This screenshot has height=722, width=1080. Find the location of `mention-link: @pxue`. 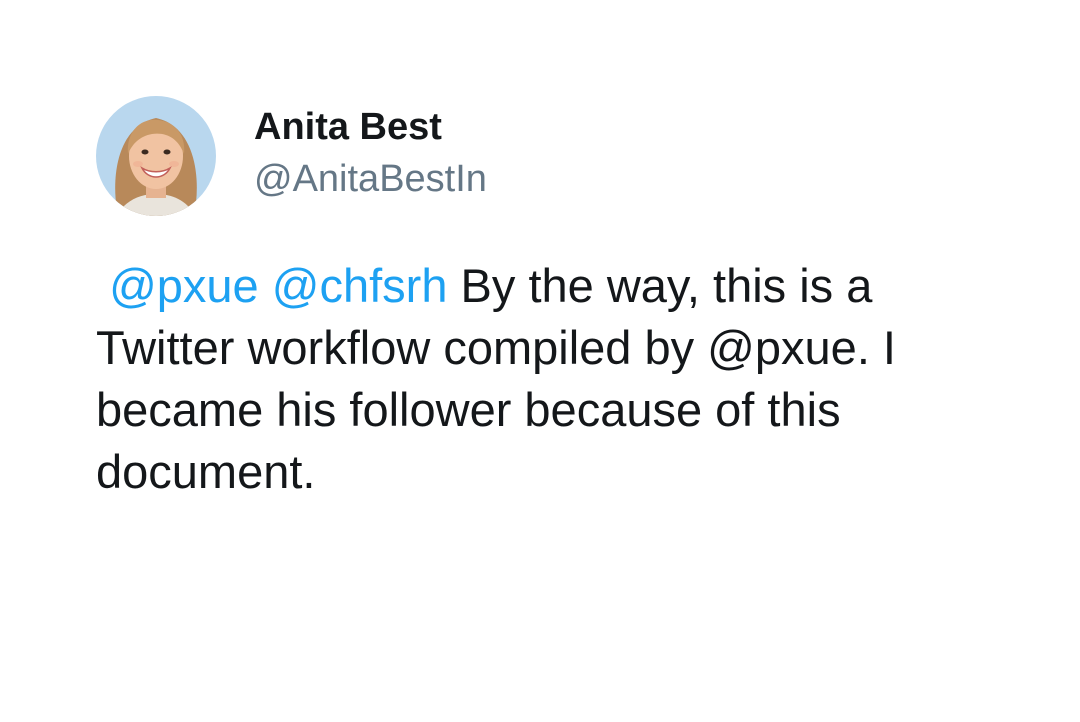

mention-link: @pxue is located at coordinates (184, 285).